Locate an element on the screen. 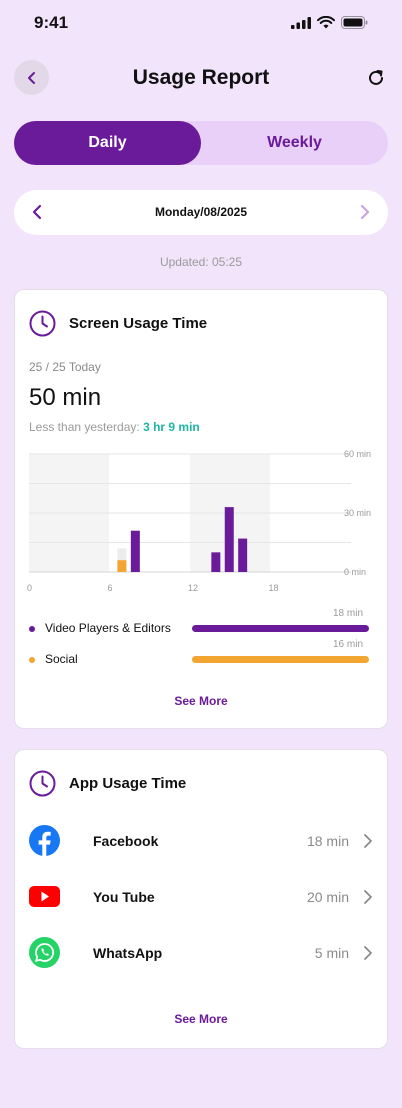  app-row-youtube: You Tube 20 min is located at coordinates (202, 897).